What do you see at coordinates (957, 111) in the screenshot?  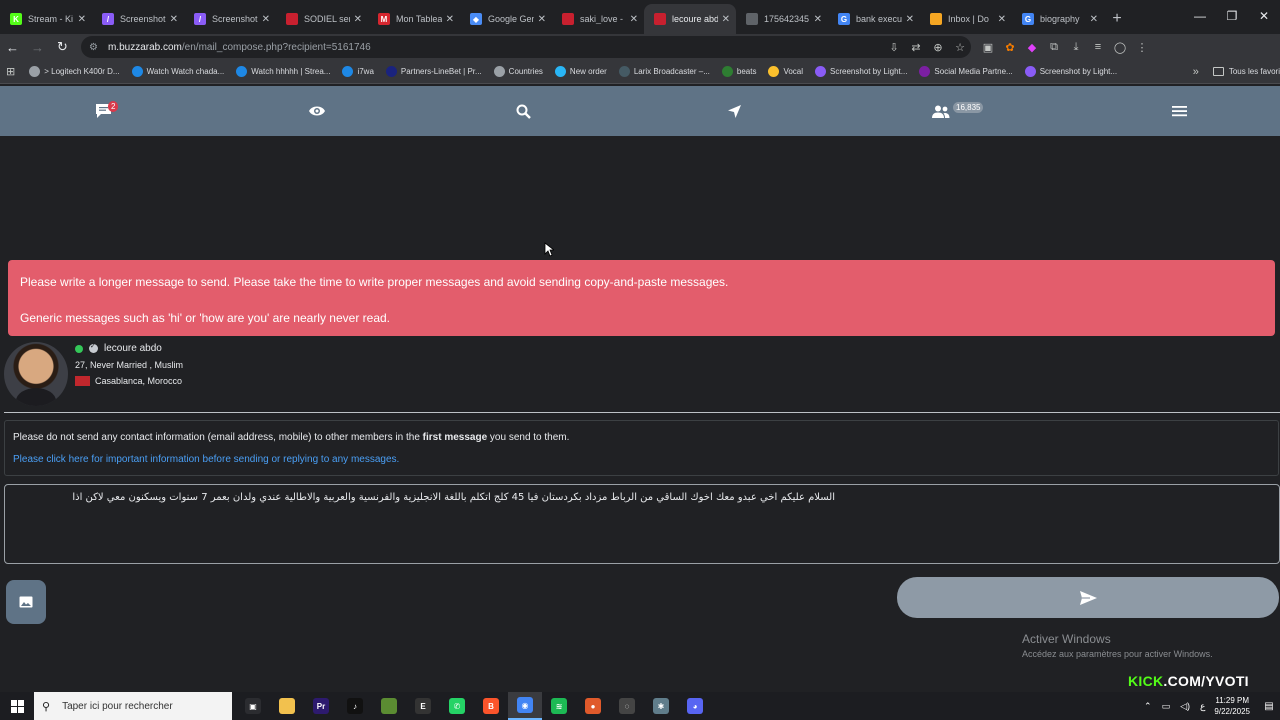 I see `nav-members: 16,835` at bounding box center [957, 111].